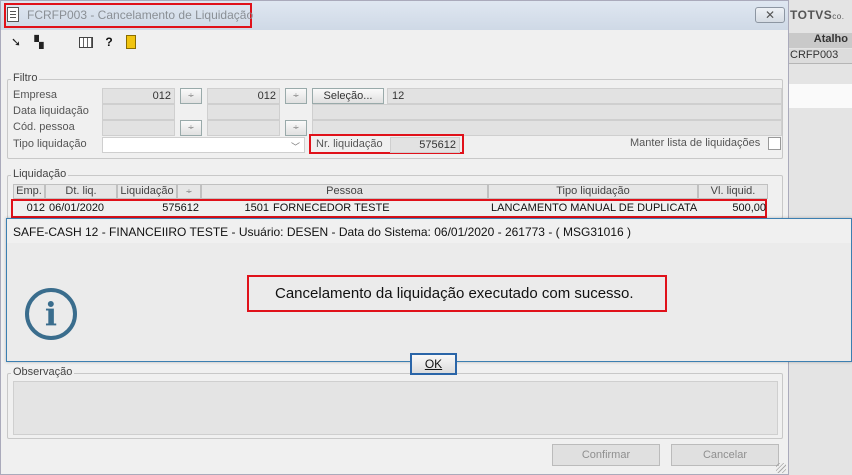 This screenshot has height=475, width=852. Describe the element at coordinates (394, 15) in the screenshot. I see `title-bar: FCRFP003 - Cancelamento de Liquidação ✕` at that location.